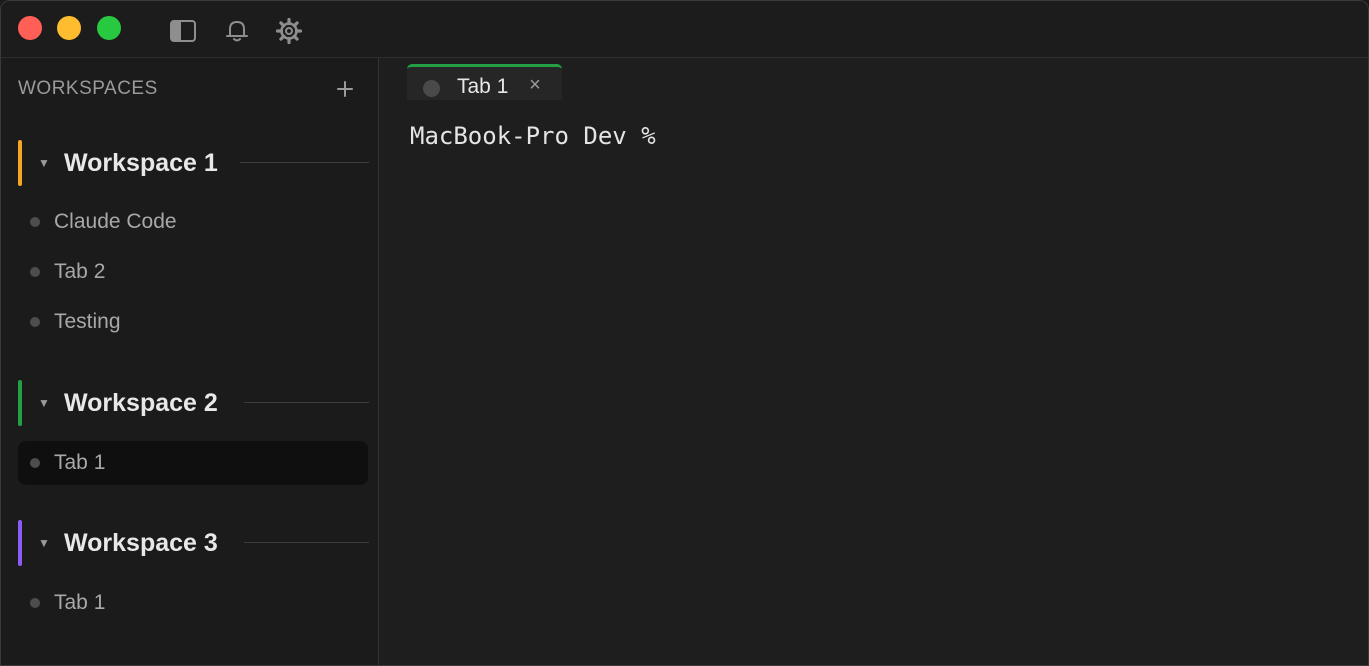  What do you see at coordinates (237, 31) in the screenshot?
I see `bell-icon` at bounding box center [237, 31].